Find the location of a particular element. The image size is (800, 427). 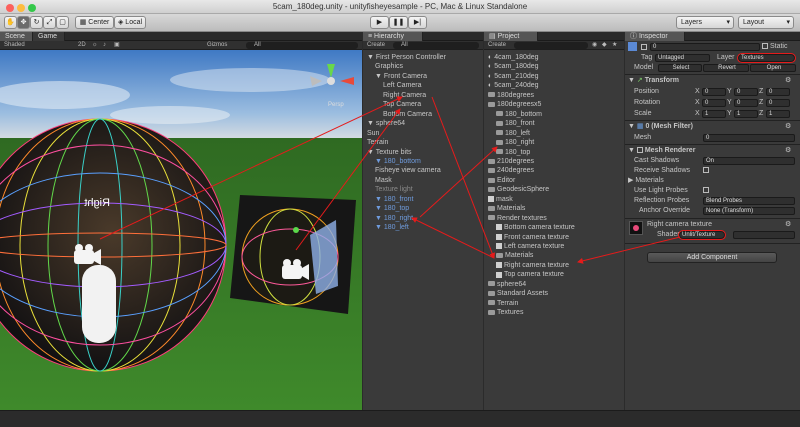

layout-dropdown: Layout ▾ is located at coordinates (766, 22).